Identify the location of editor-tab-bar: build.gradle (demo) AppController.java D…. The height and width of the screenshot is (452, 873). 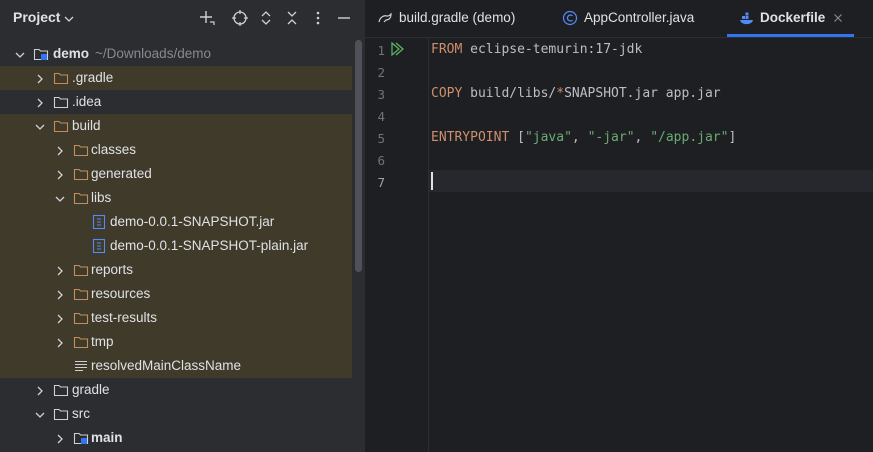
(619, 19).